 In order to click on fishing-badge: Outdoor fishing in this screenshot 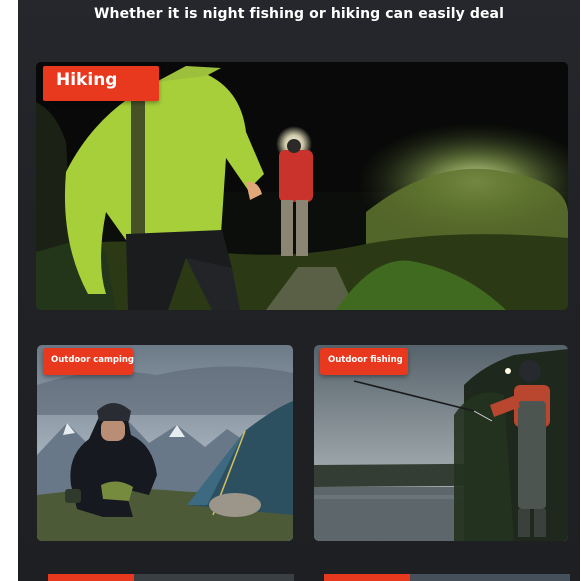, I will do `click(364, 361)`.